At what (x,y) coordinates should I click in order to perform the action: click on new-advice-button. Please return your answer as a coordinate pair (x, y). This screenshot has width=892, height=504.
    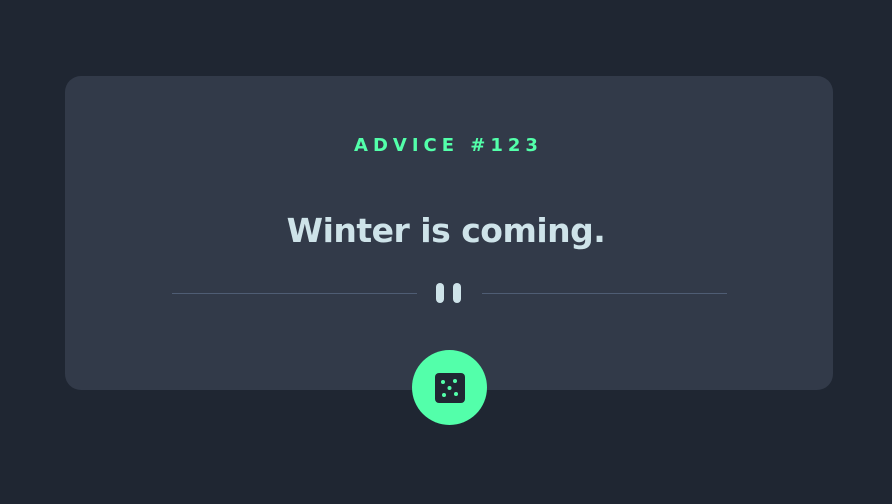
    Looking at the image, I should click on (449, 387).